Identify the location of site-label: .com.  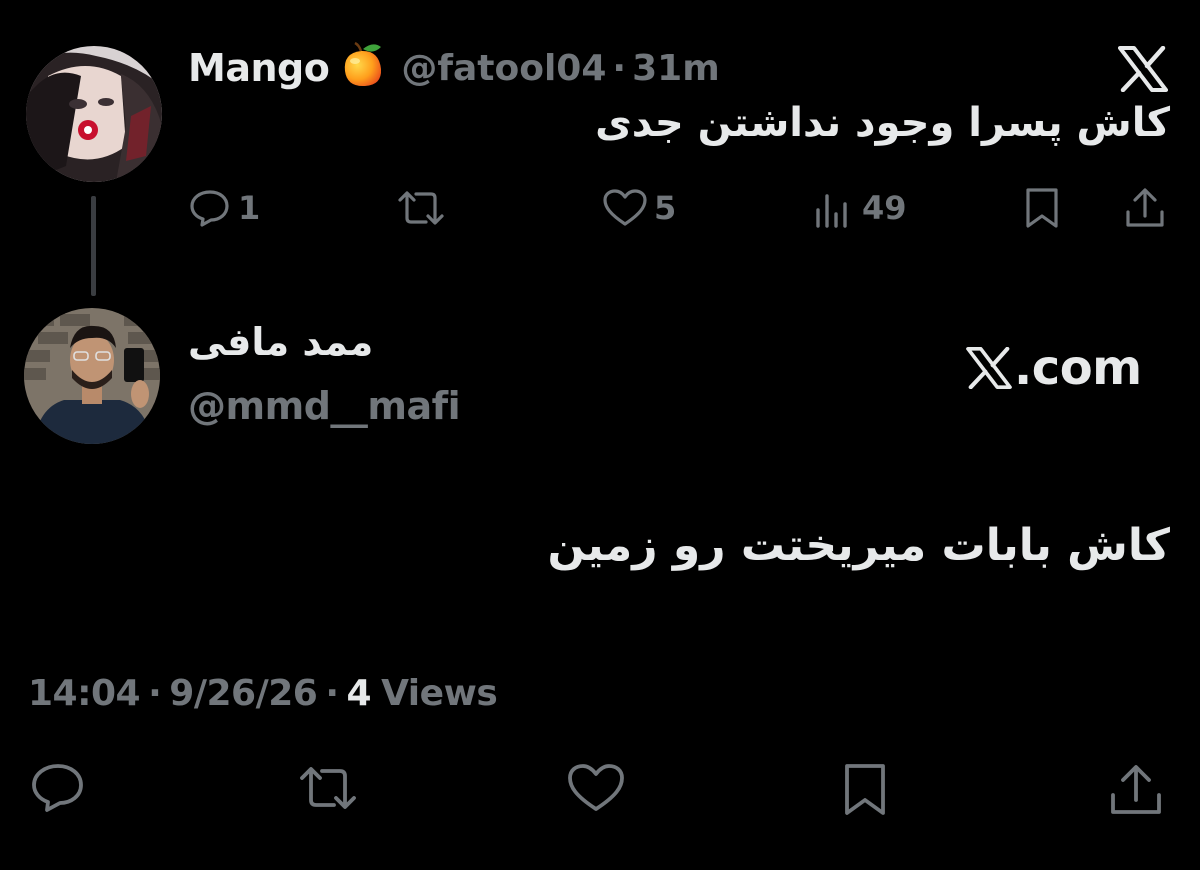
(1078, 368).